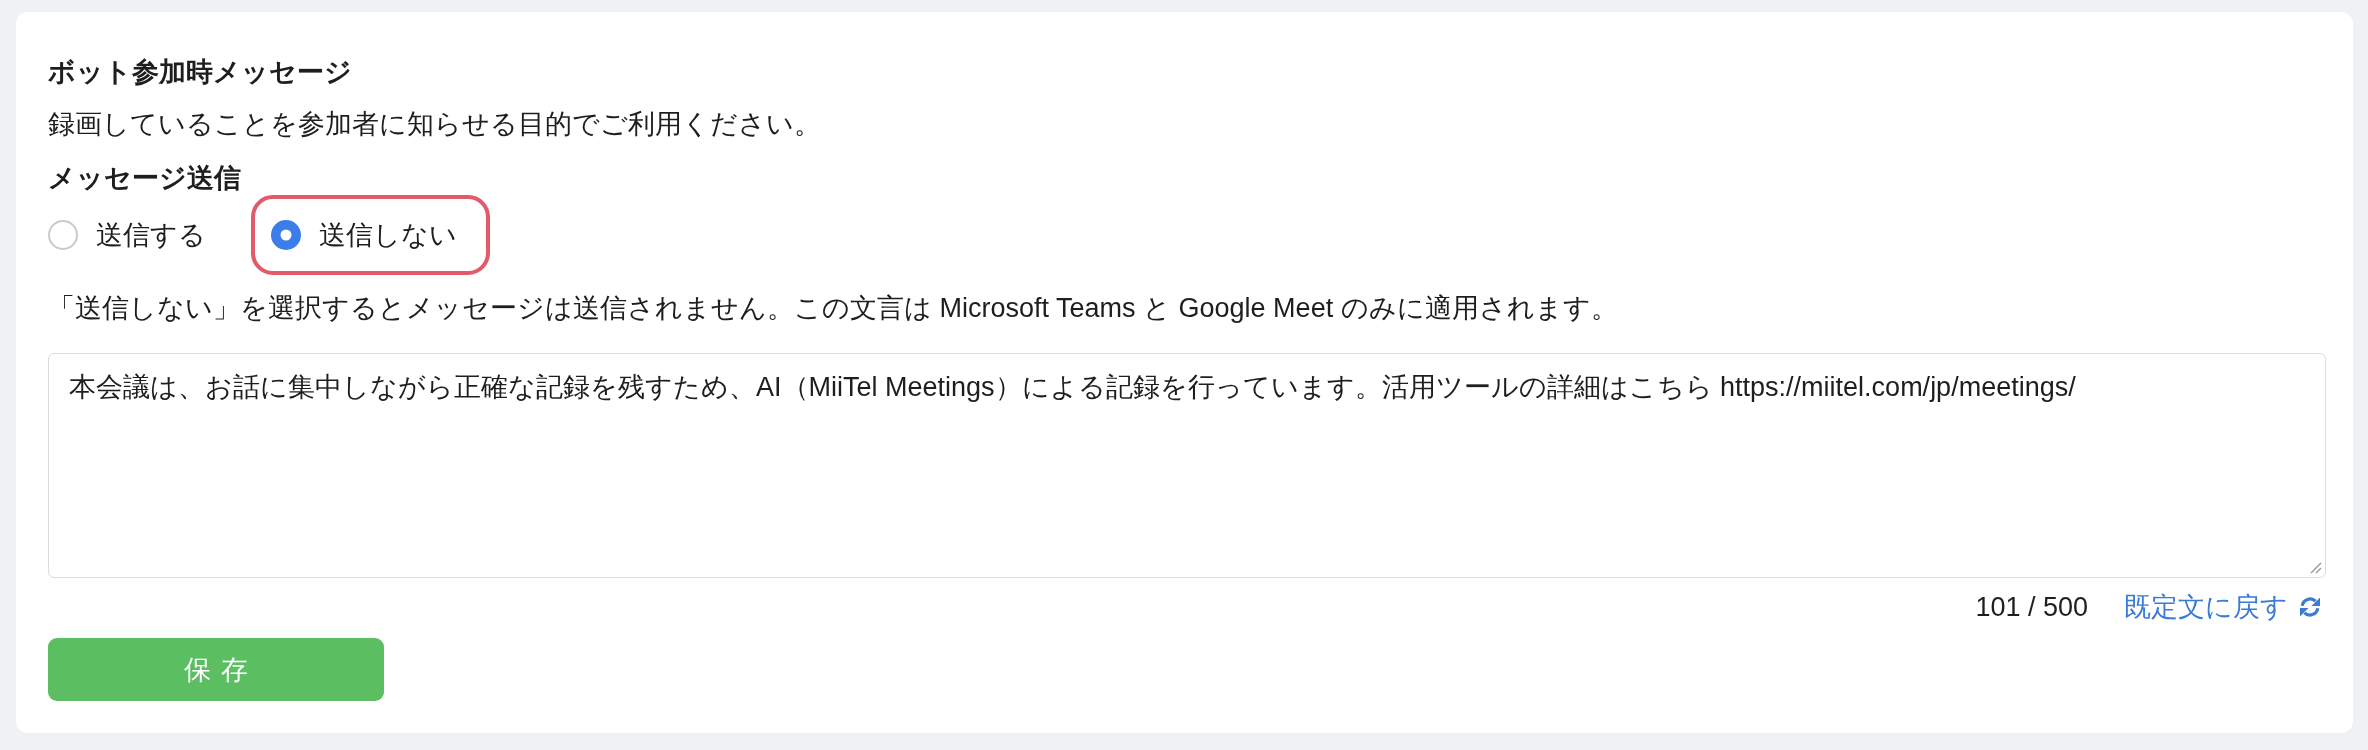 The image size is (2368, 750). What do you see at coordinates (200, 72) in the screenshot?
I see `section-title: ボット参加時メッセージ` at bounding box center [200, 72].